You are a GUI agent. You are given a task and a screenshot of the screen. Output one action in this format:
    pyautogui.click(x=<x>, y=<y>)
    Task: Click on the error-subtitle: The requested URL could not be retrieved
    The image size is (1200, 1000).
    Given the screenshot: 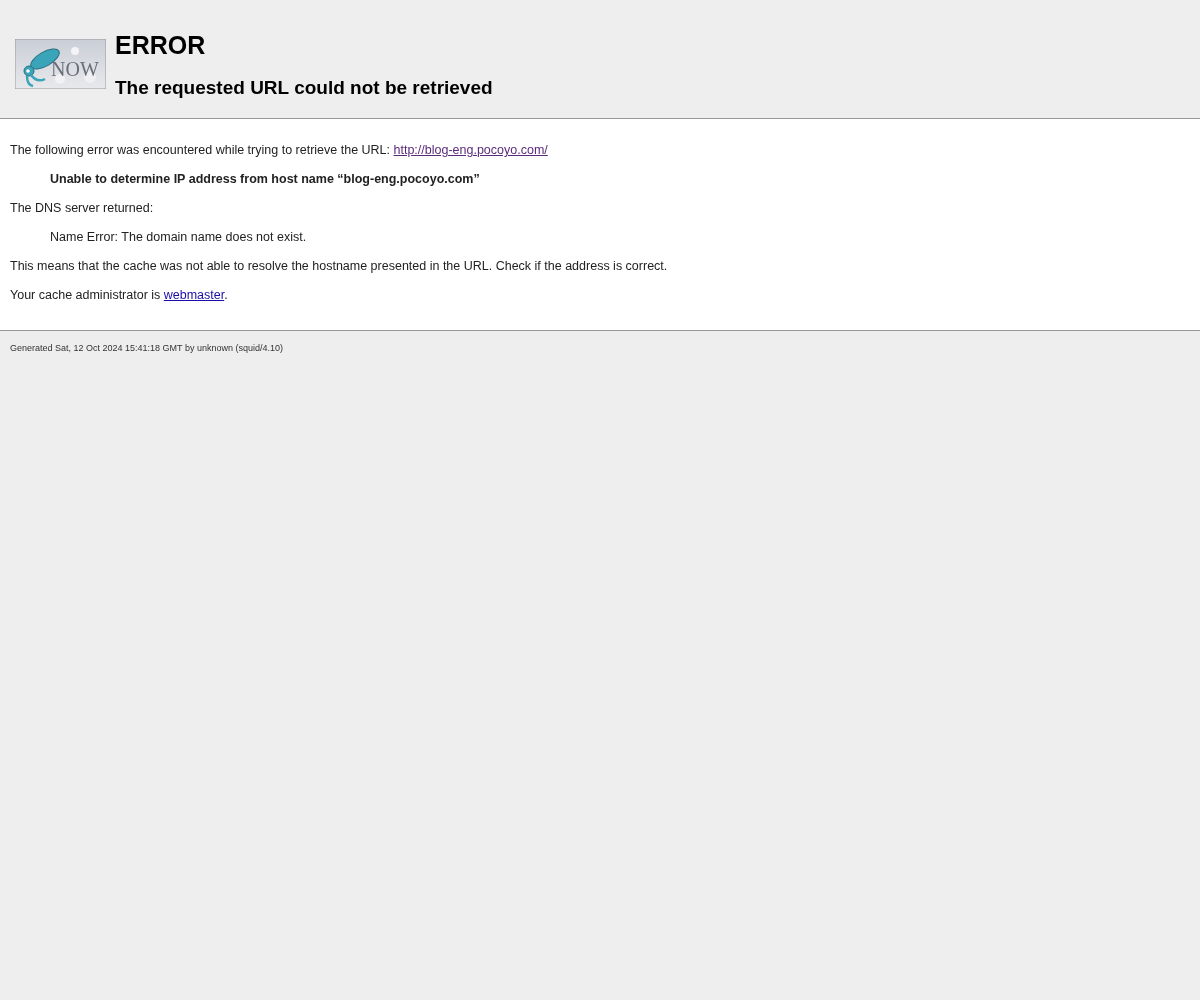 What is the action you would take?
    pyautogui.click(x=304, y=88)
    